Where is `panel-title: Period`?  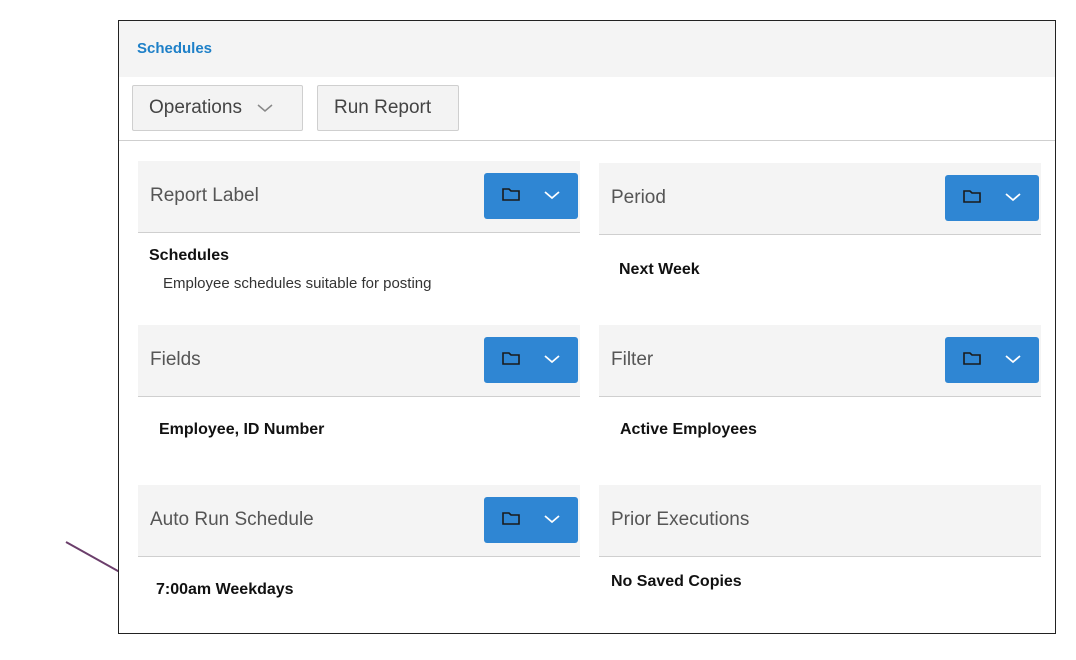 panel-title: Period is located at coordinates (638, 197).